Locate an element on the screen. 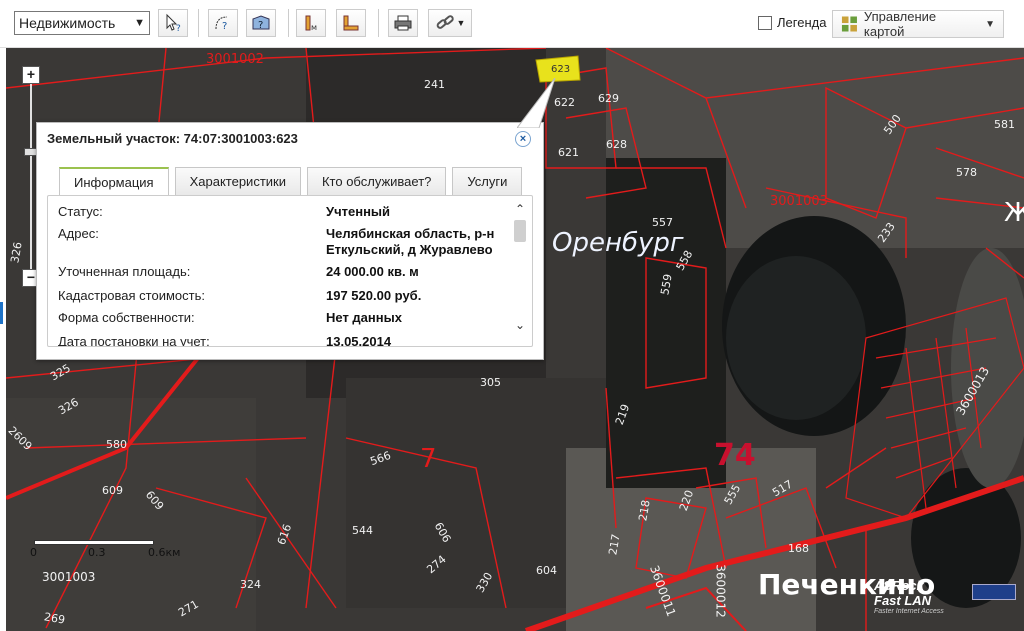 The height and width of the screenshot is (631, 1024). info-key: Уточненная площадь: is located at coordinates (124, 271).